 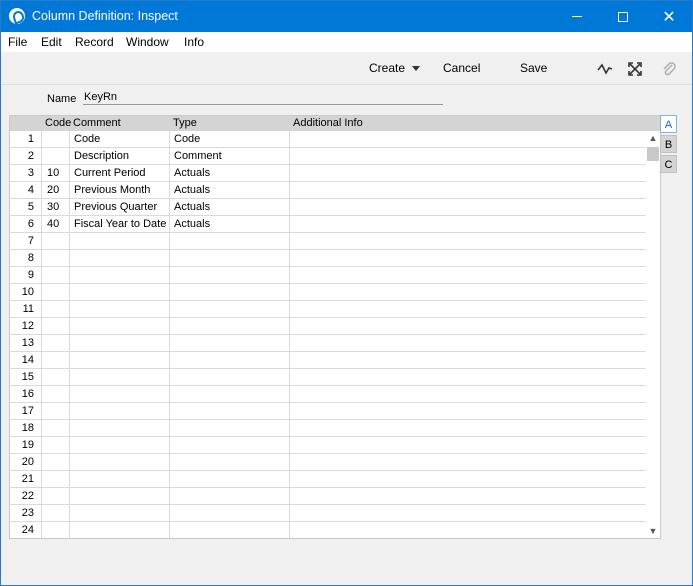 I want to click on tab-b: B, so click(x=668, y=144).